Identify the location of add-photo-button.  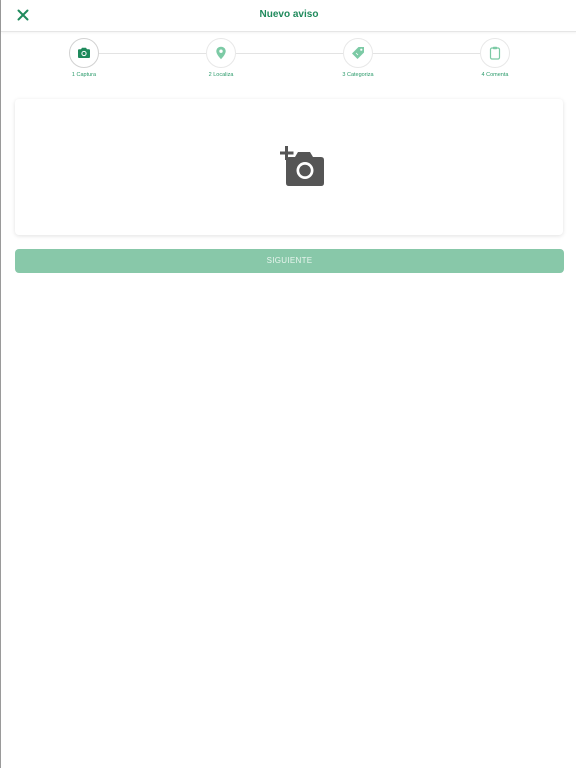
(302, 167).